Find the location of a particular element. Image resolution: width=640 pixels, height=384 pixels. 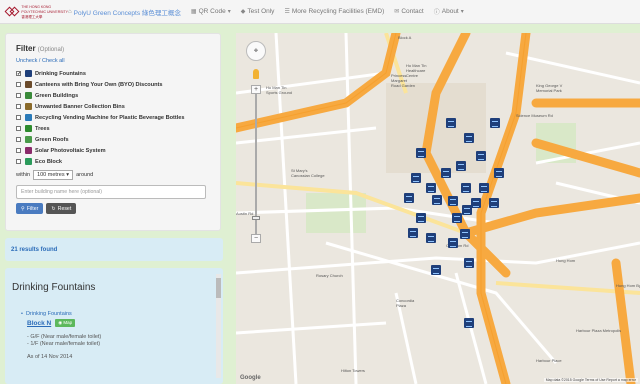

nav-more-recycling: ☰ More Recycling Facilities (EMD) is located at coordinates (334, 11).